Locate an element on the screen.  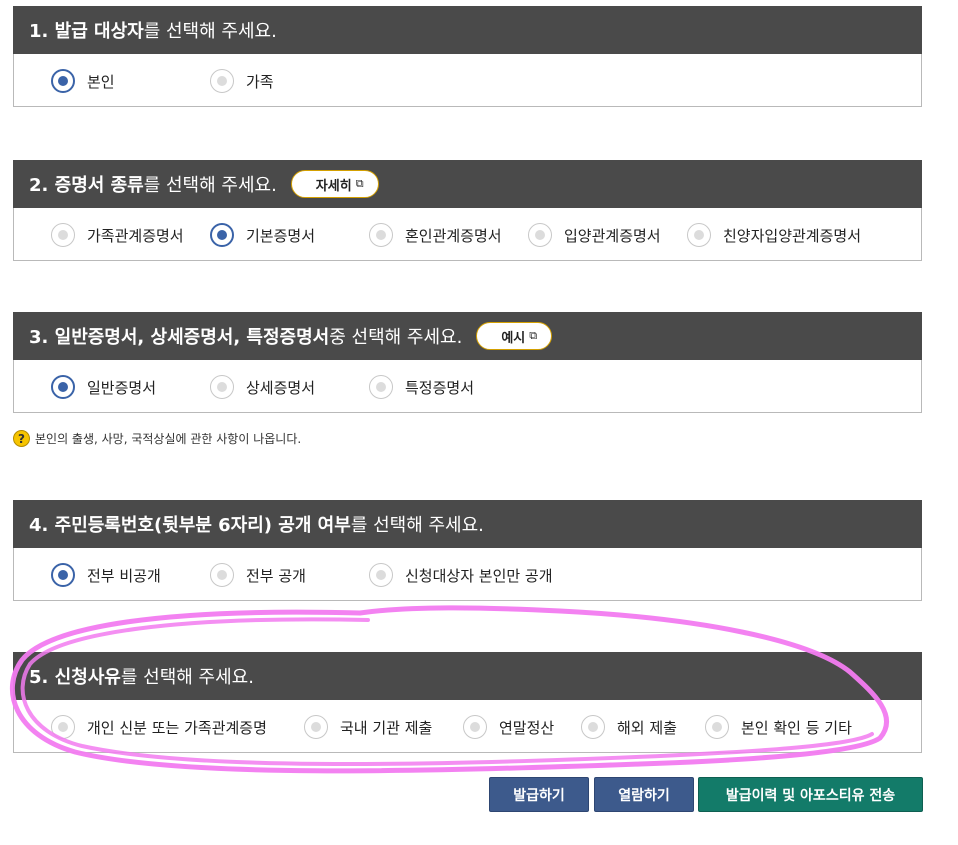
option-label: 본인 is located at coordinates (101, 81).